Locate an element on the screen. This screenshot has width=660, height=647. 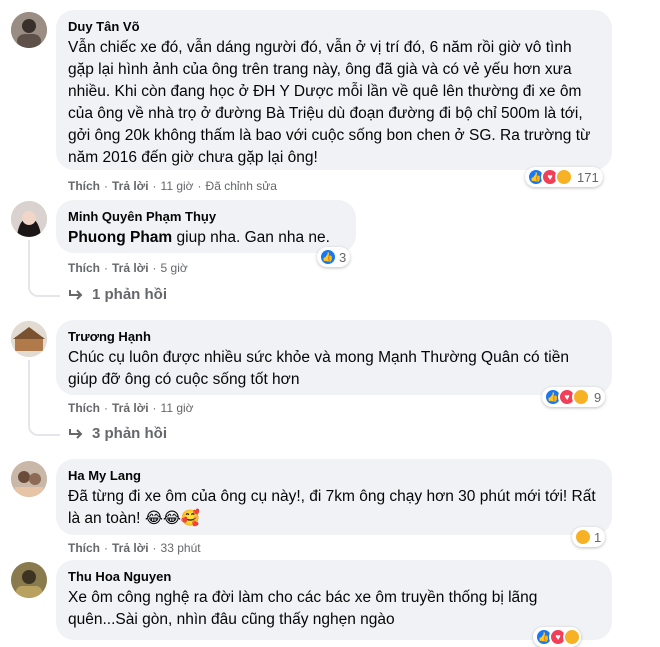
reaction-count: 3 is located at coordinates (343, 257).